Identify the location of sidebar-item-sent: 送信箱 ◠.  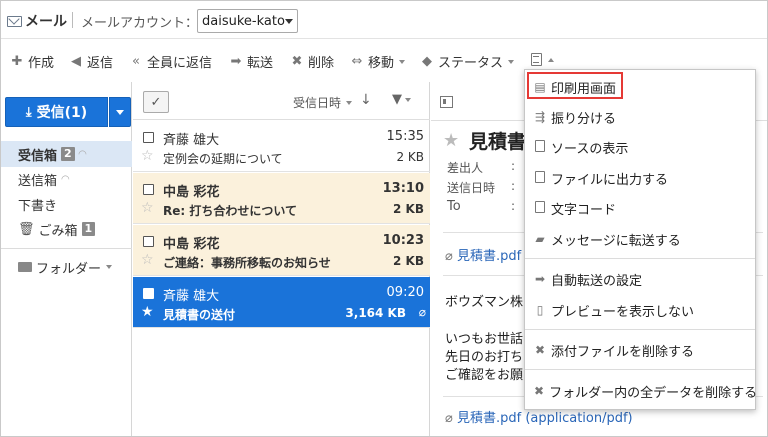
(66, 179).